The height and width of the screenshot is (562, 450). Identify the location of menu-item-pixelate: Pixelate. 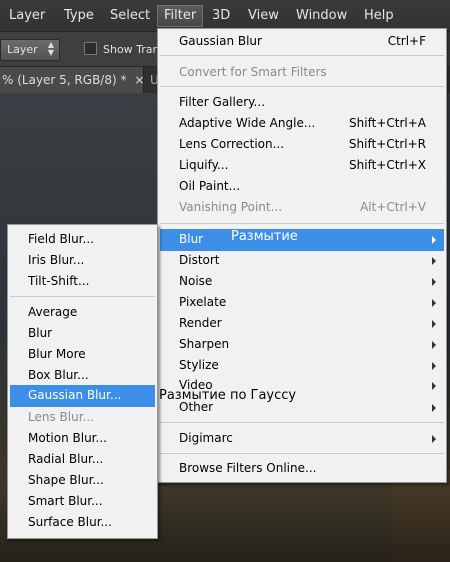
(302, 302).